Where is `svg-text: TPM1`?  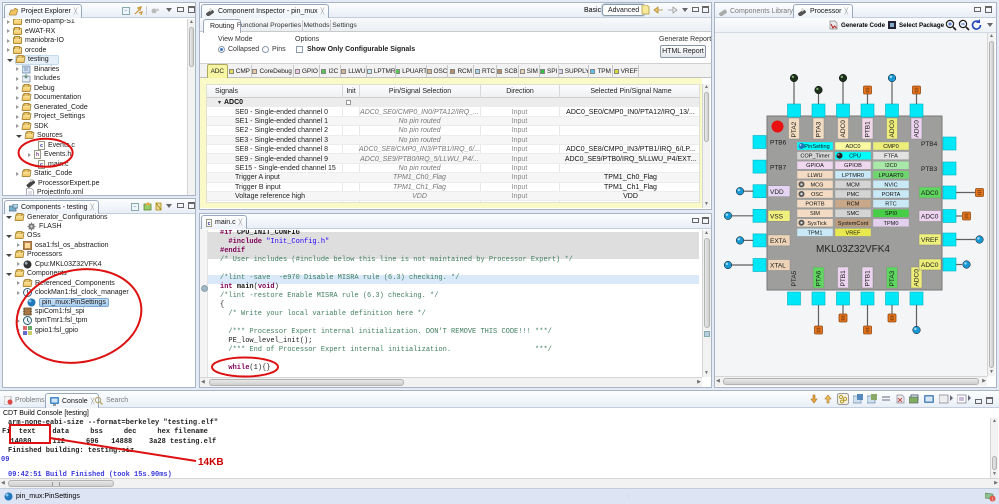 svg-text: TPM1 is located at coordinates (815, 233).